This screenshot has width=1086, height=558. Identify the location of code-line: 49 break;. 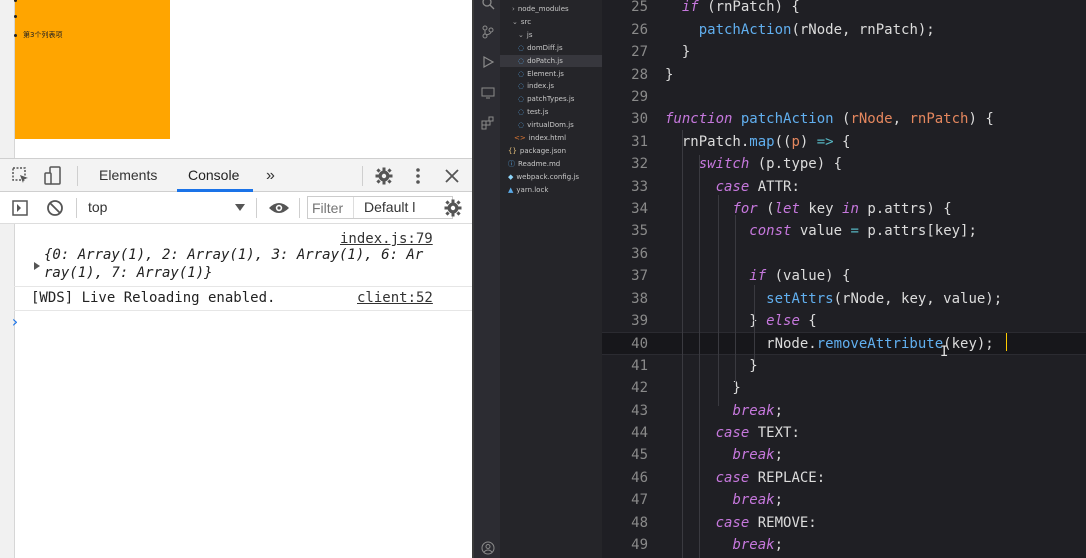
(844, 545).